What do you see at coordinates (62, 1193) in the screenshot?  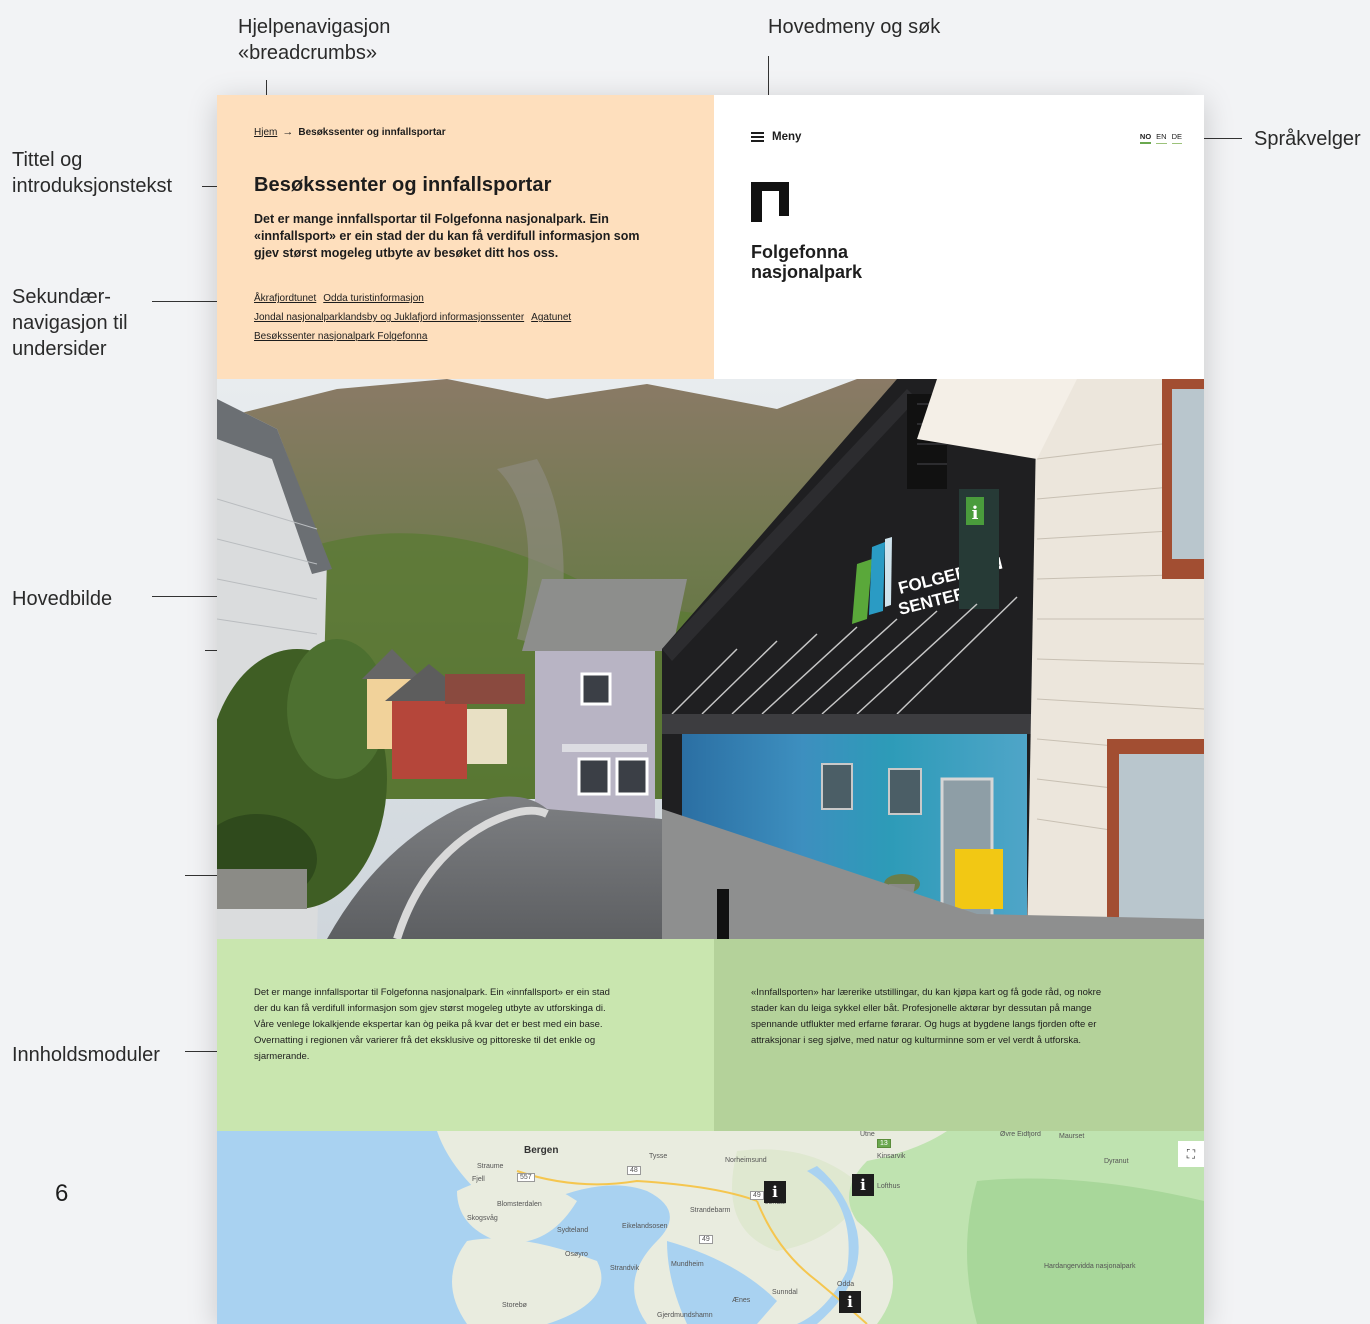 I see `page-number: 6` at bounding box center [62, 1193].